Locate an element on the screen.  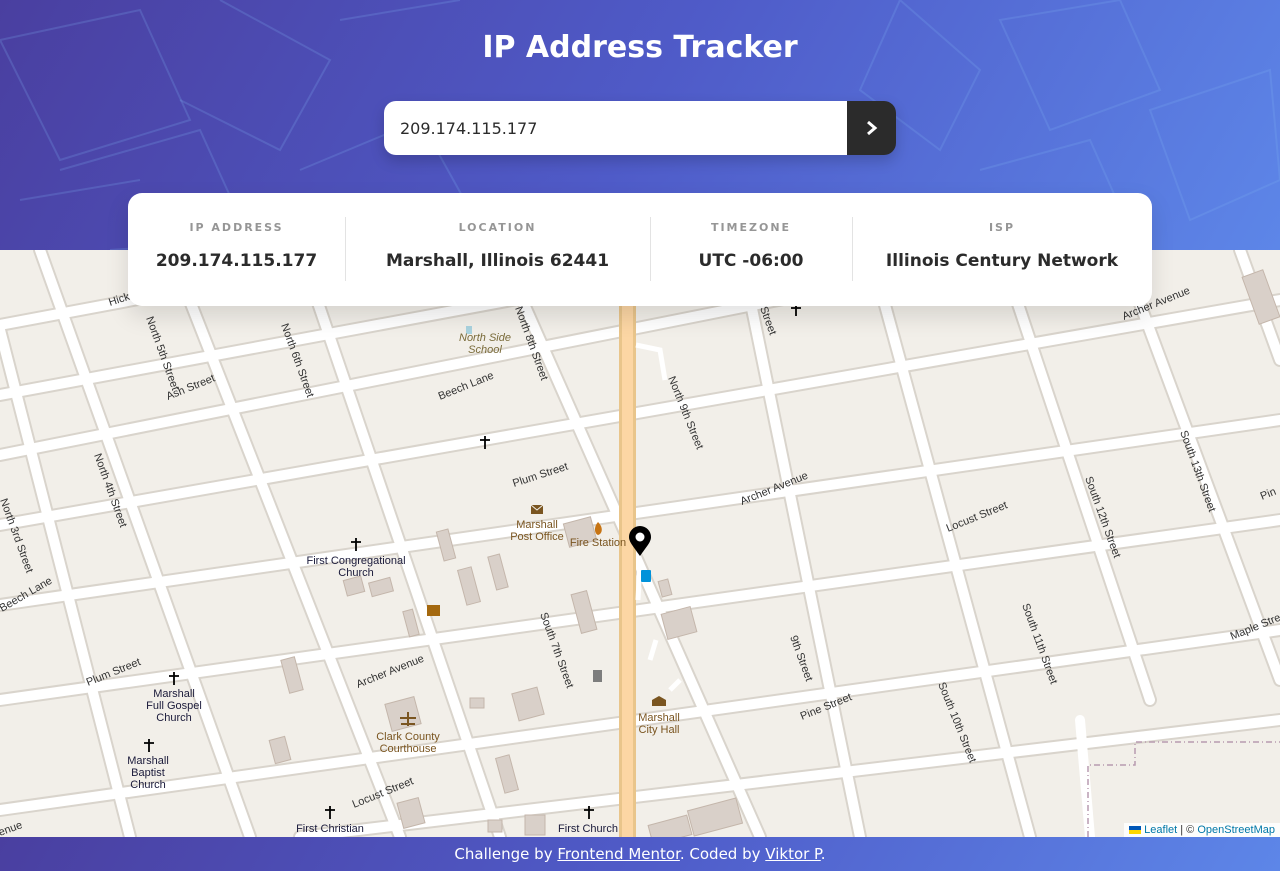
frontend-mentor-link: Frontend Mentor is located at coordinates (618, 854).